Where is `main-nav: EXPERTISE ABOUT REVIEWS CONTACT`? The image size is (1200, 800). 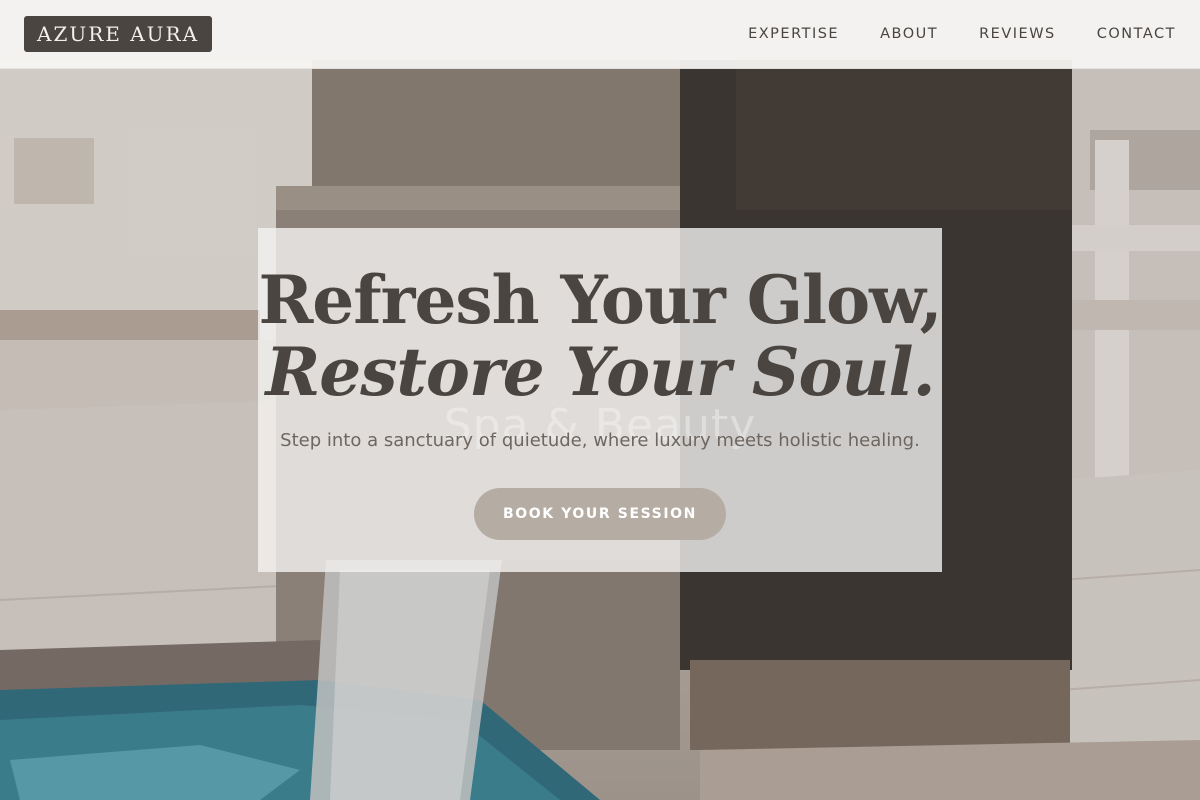 main-nav: EXPERTISE ABOUT REVIEWS CONTACT is located at coordinates (941, 34).